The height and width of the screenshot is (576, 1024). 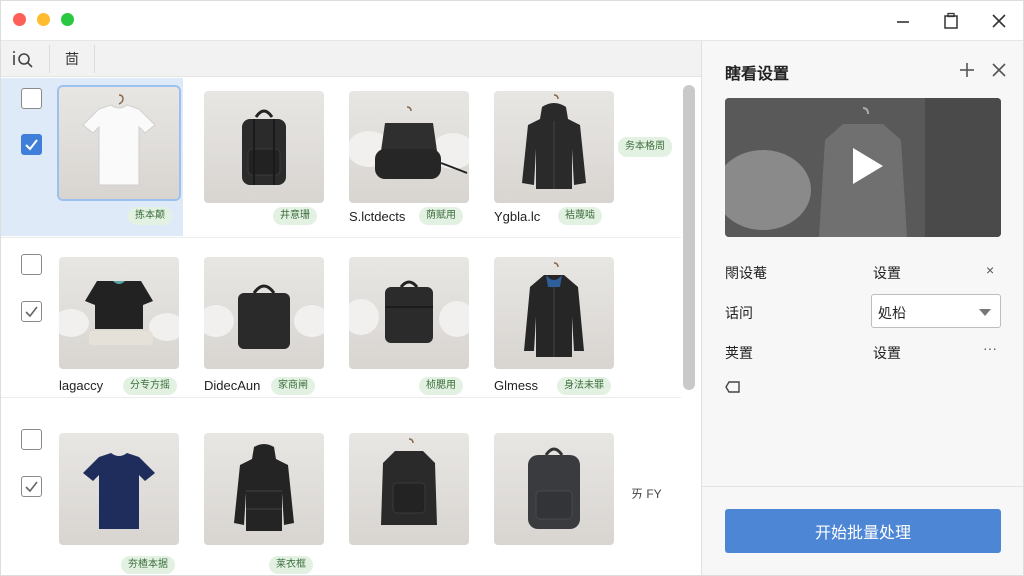 I want to click on panel-separator, so click(x=862, y=486).